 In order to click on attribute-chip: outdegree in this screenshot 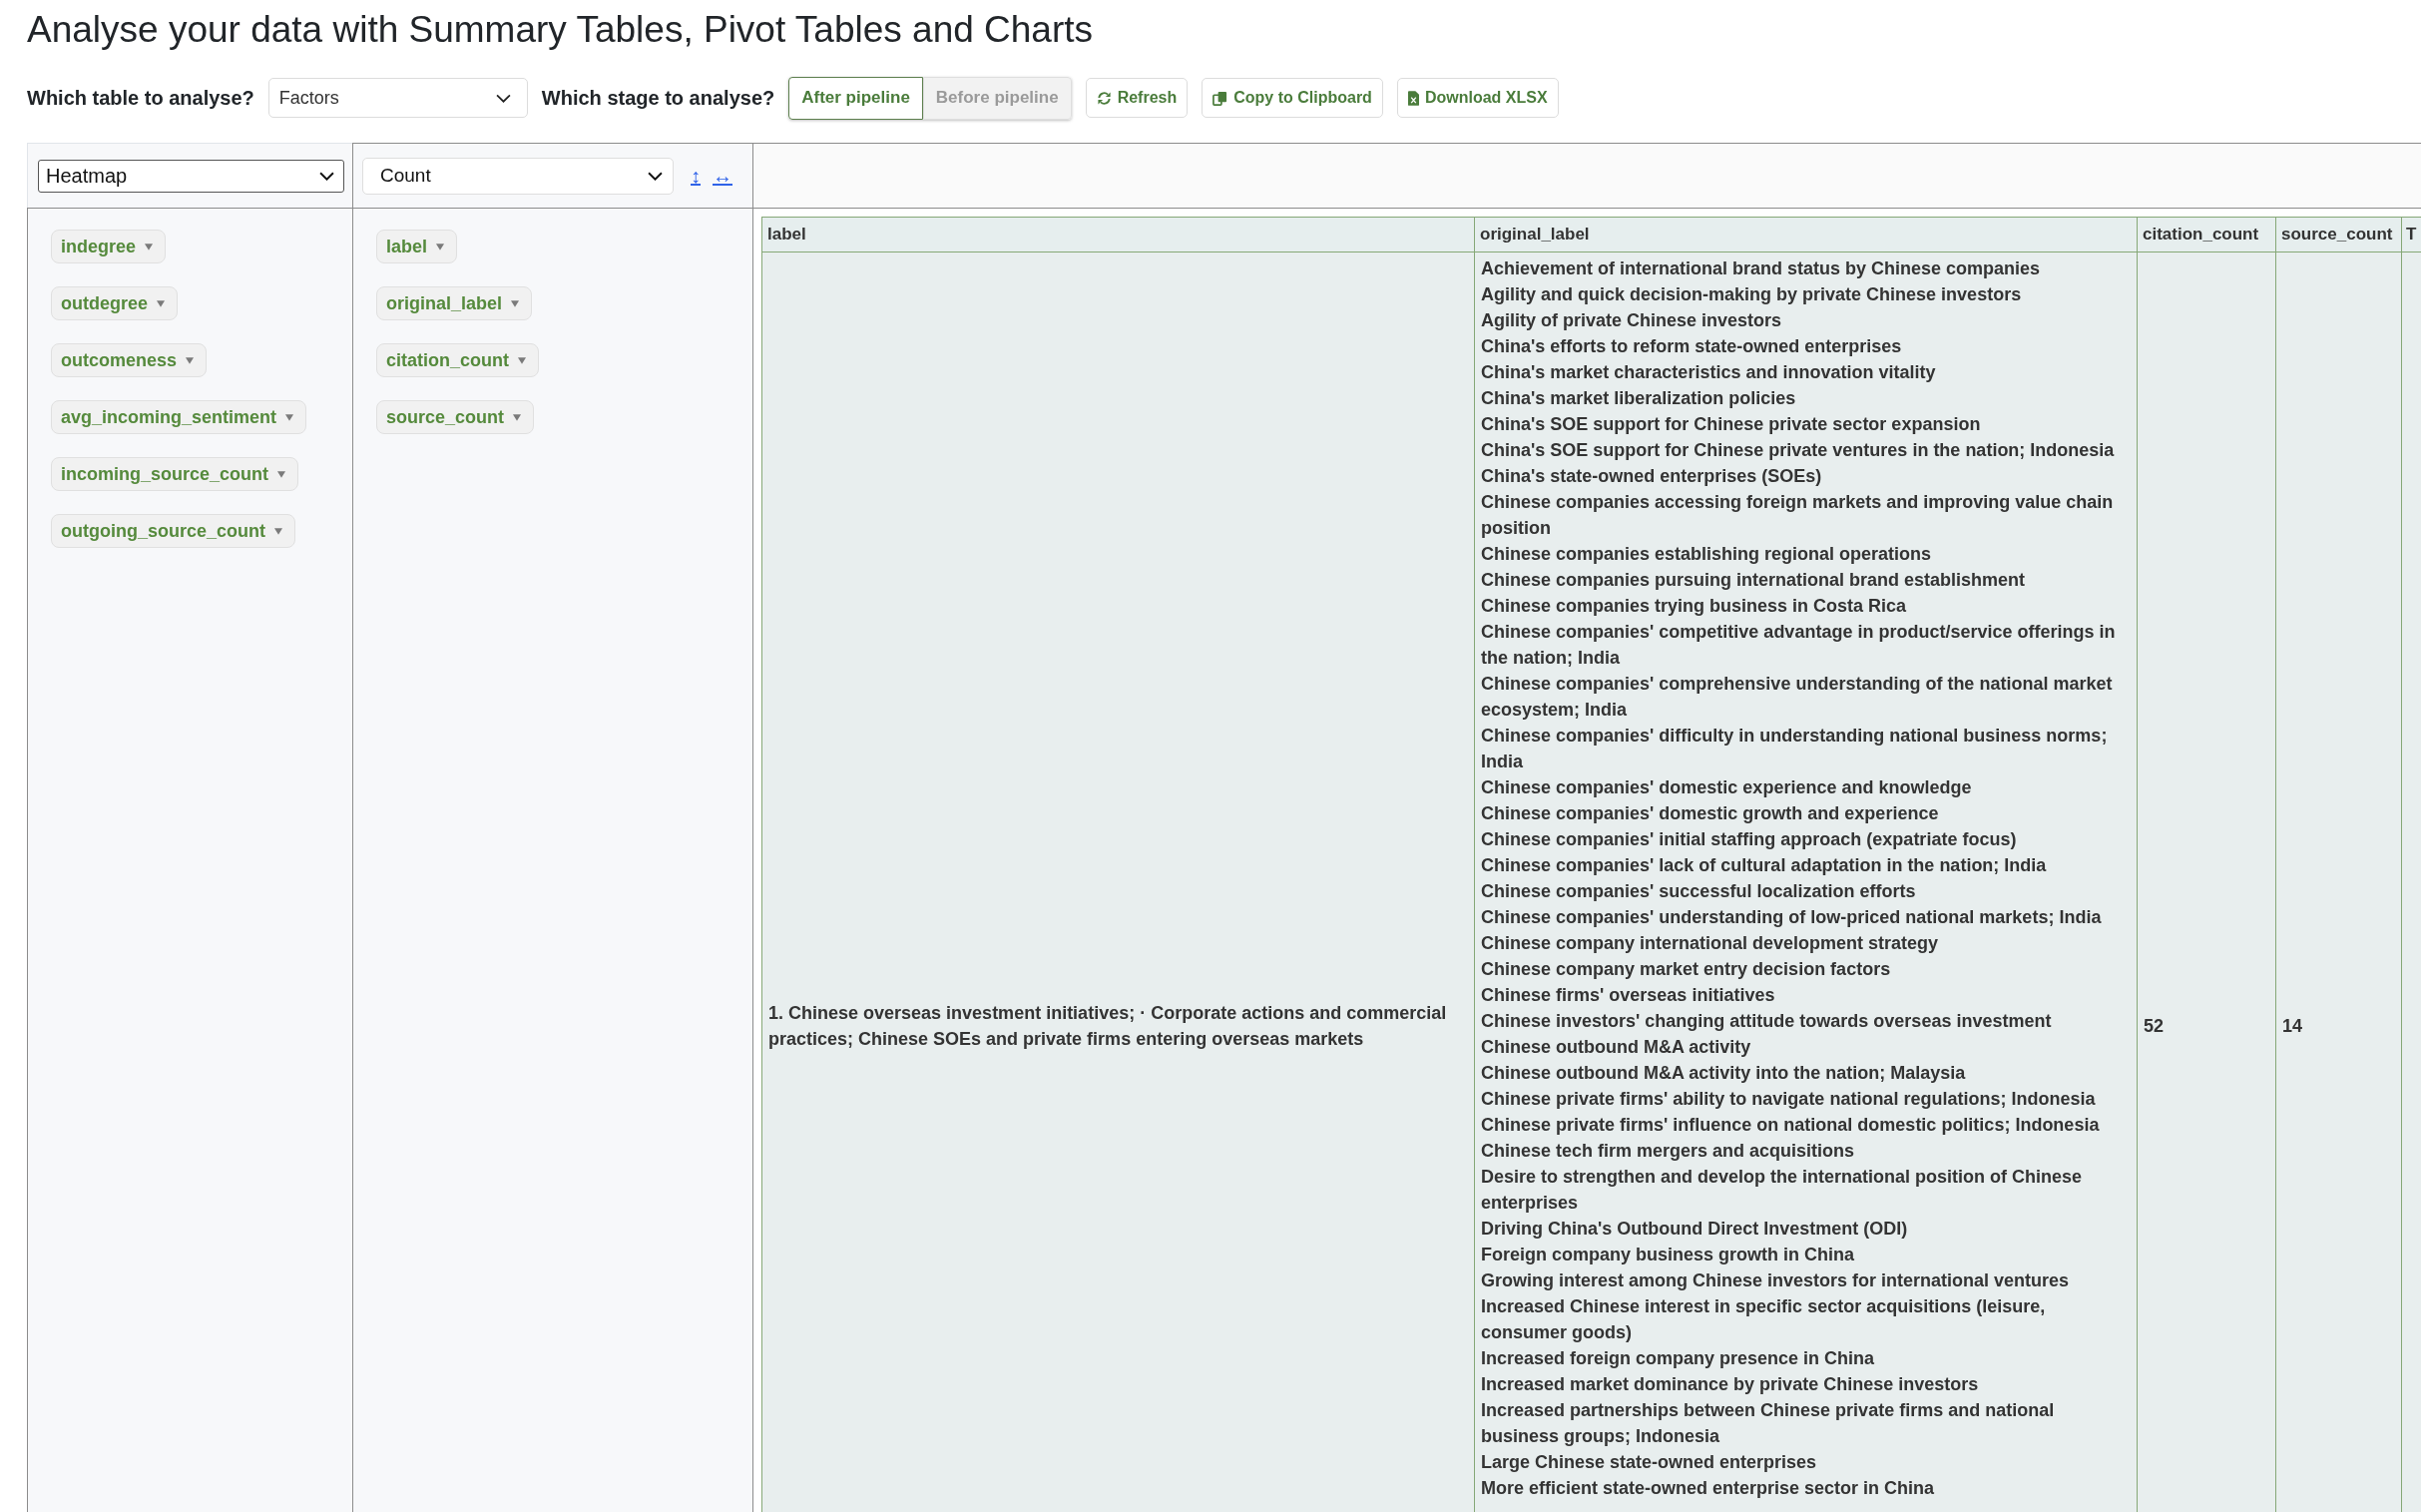, I will do `click(114, 303)`.